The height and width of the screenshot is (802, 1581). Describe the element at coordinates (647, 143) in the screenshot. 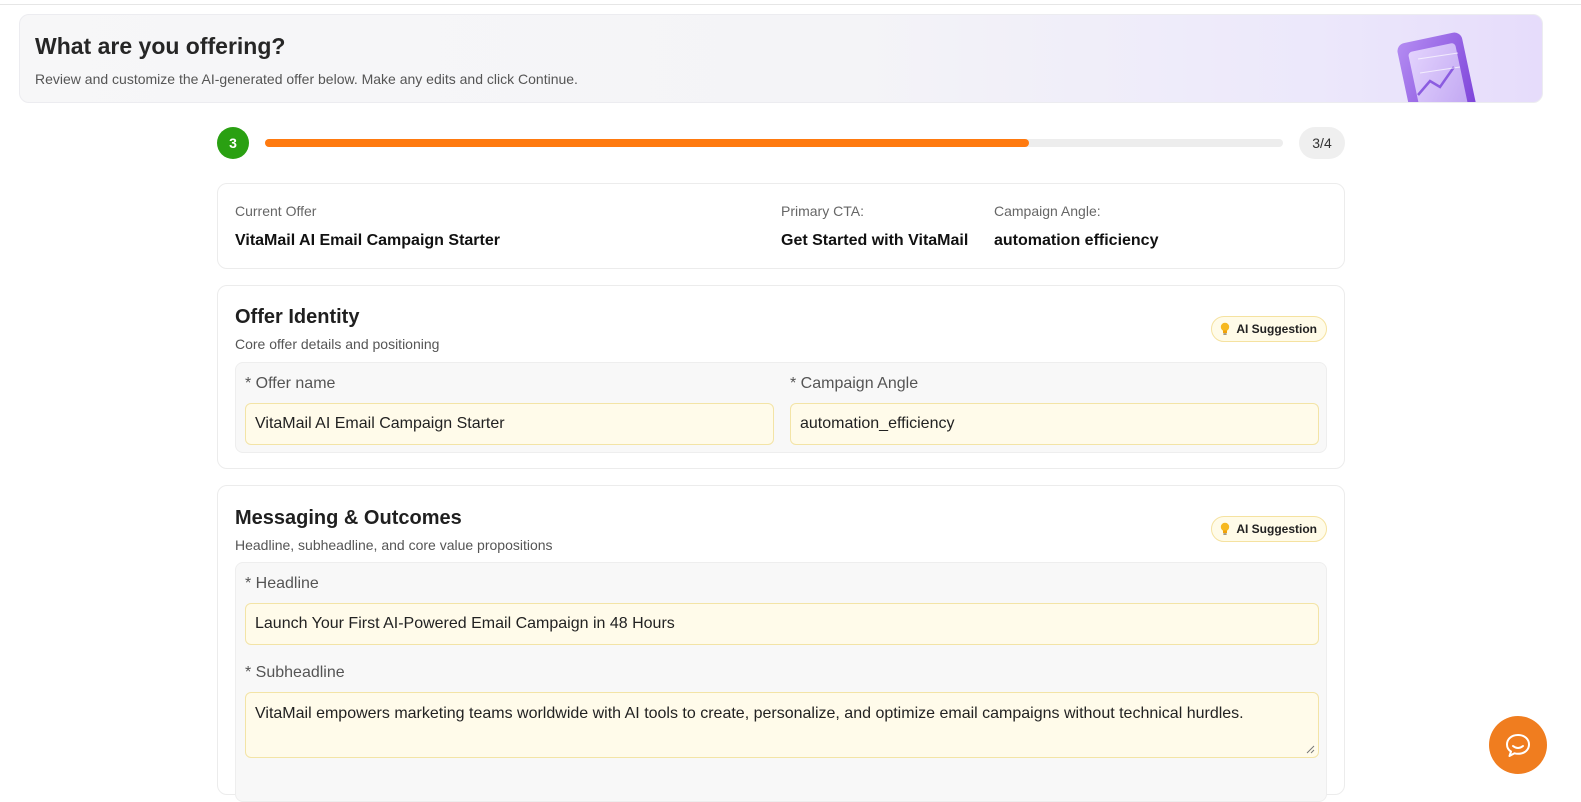

I see `progress-fill` at that location.